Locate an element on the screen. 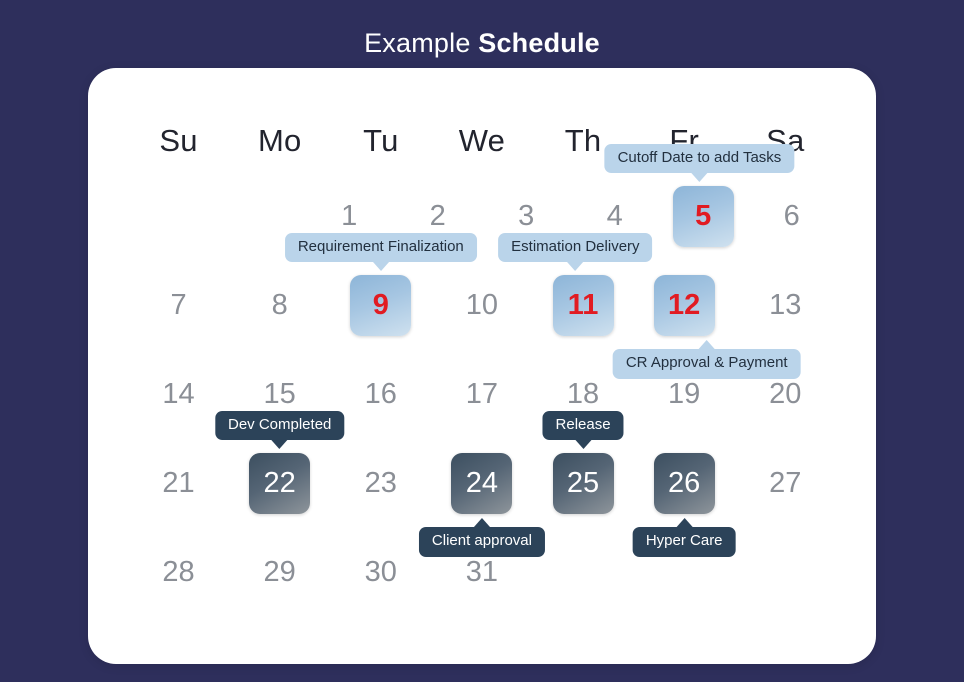  day-cell-5: Cutoff Date to add Tasks 5 is located at coordinates (699, 202).